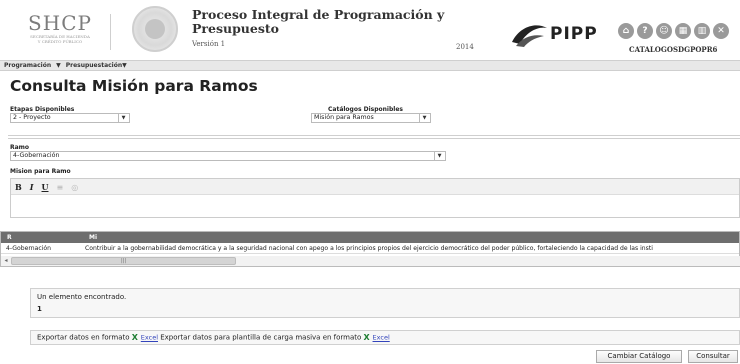 This screenshot has width=740, height=364. Describe the element at coordinates (40, 171) in the screenshot. I see `mision-label: Mision para Ramo` at that location.